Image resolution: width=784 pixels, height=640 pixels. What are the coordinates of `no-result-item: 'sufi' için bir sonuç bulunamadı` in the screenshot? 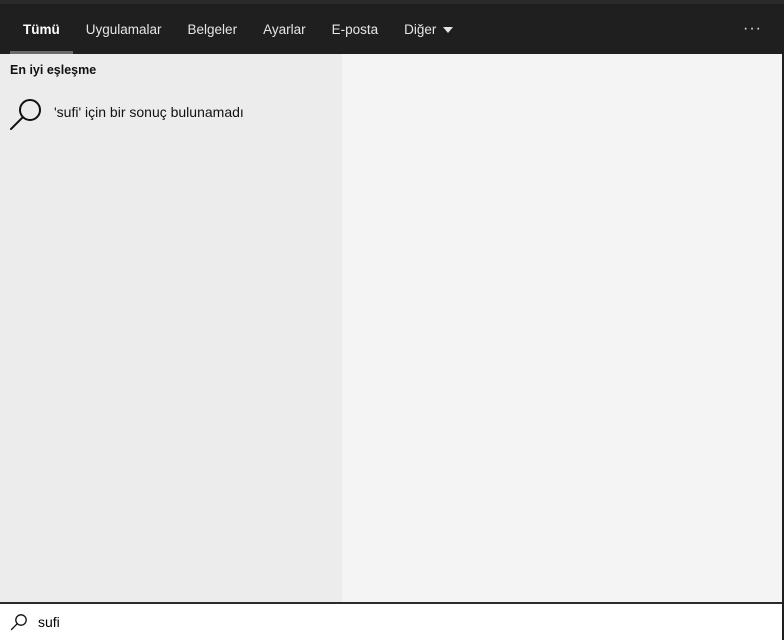 It's located at (126, 115).